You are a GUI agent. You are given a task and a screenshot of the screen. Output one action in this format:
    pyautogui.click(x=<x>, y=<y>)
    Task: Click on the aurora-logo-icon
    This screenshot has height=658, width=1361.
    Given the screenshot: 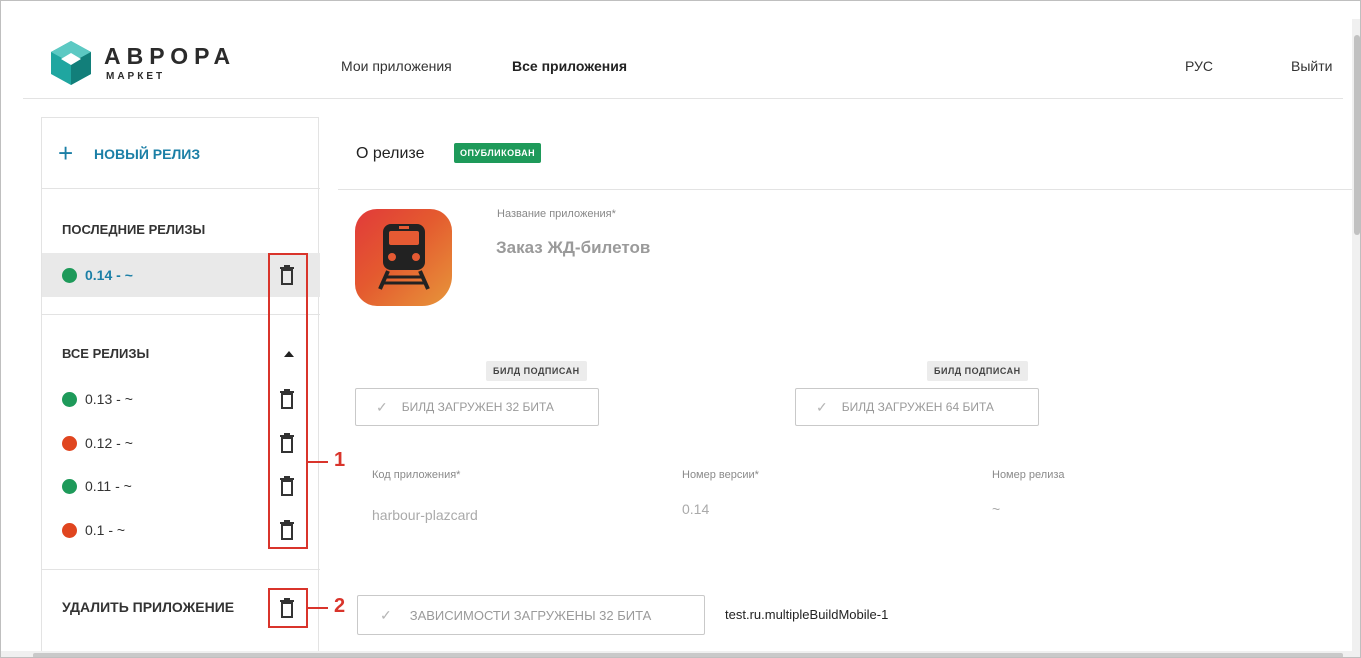 What is the action you would take?
    pyautogui.click(x=71, y=63)
    